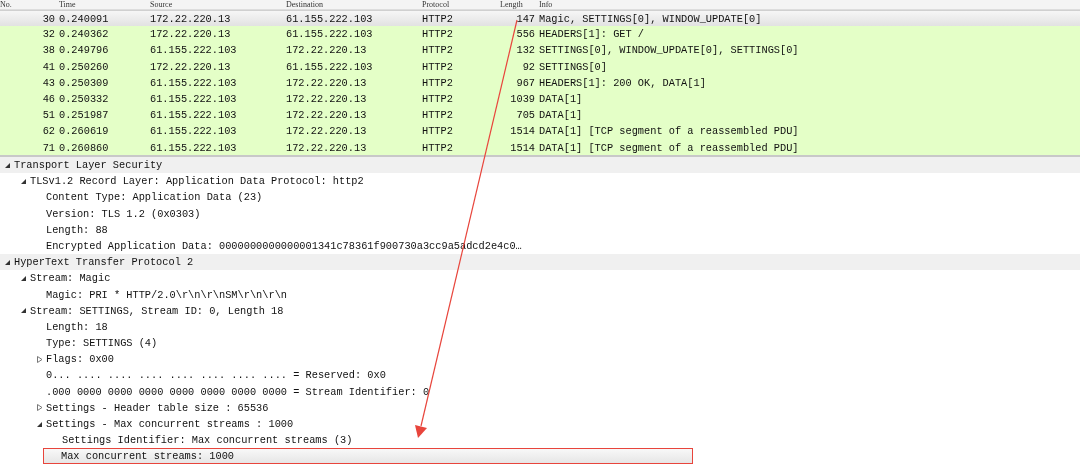 This screenshot has height=469, width=1080. I want to click on tree-item: Magic: PRI * HTTP/2.0\r\n\r\nSM\r\n\r\n, so click(166, 294).